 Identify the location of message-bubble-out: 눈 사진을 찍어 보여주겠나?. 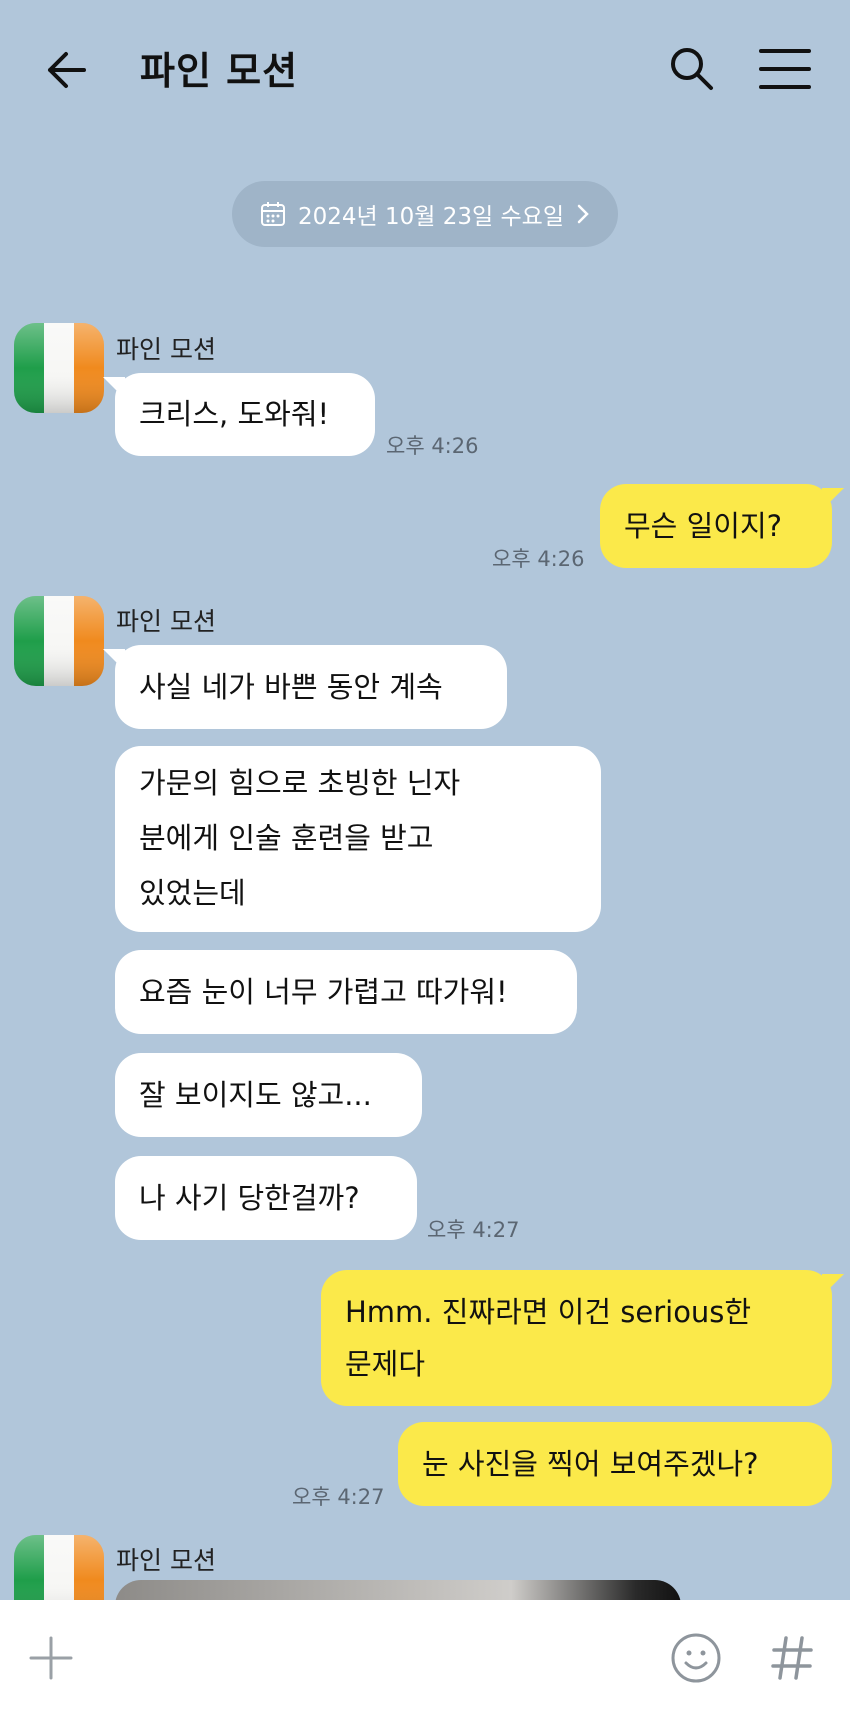
(615, 1464).